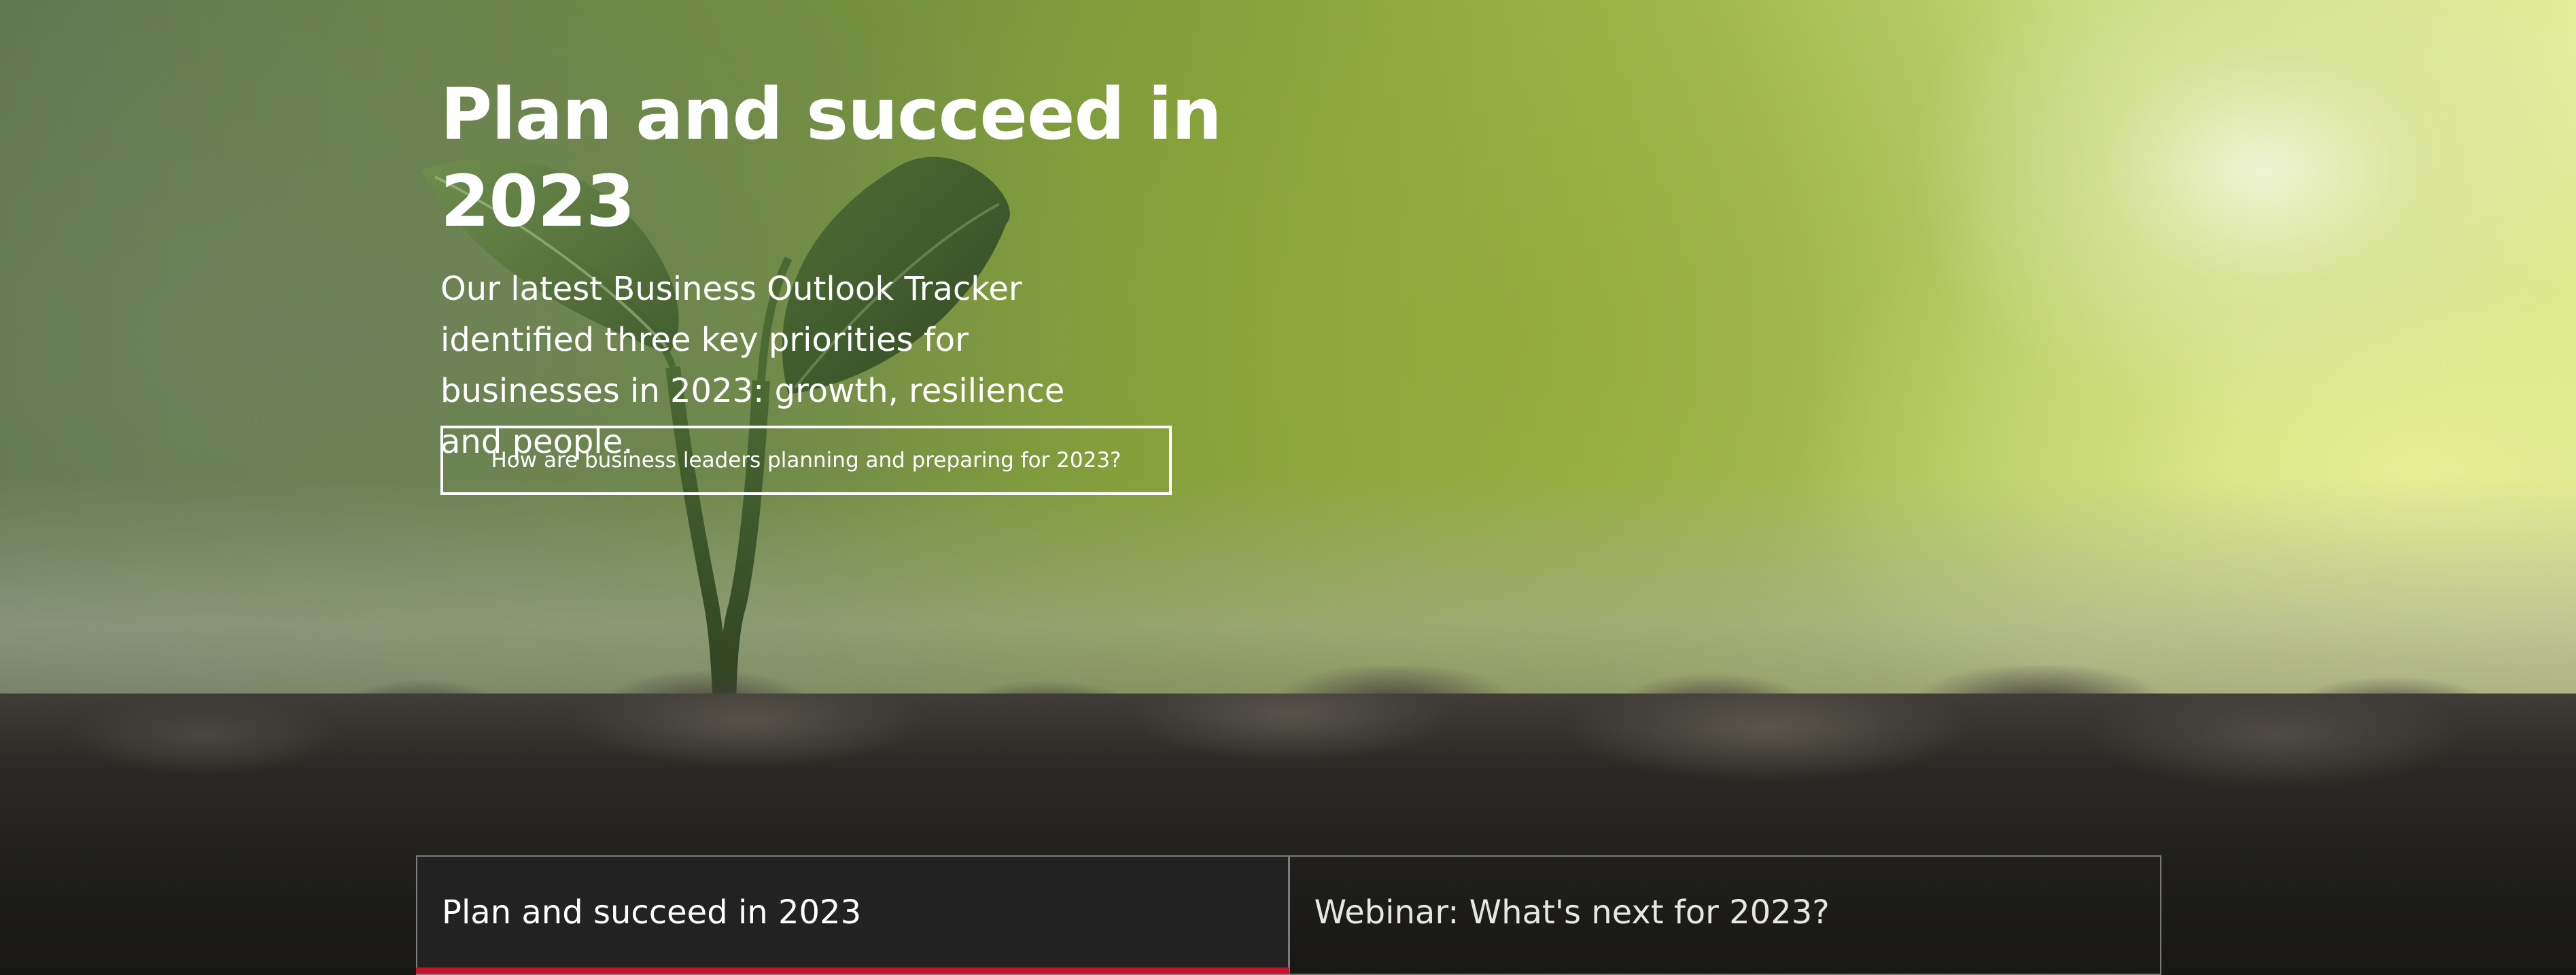  Describe the element at coordinates (652, 912) in the screenshot. I see `tab-label: Plan and succeed in 2023` at that location.